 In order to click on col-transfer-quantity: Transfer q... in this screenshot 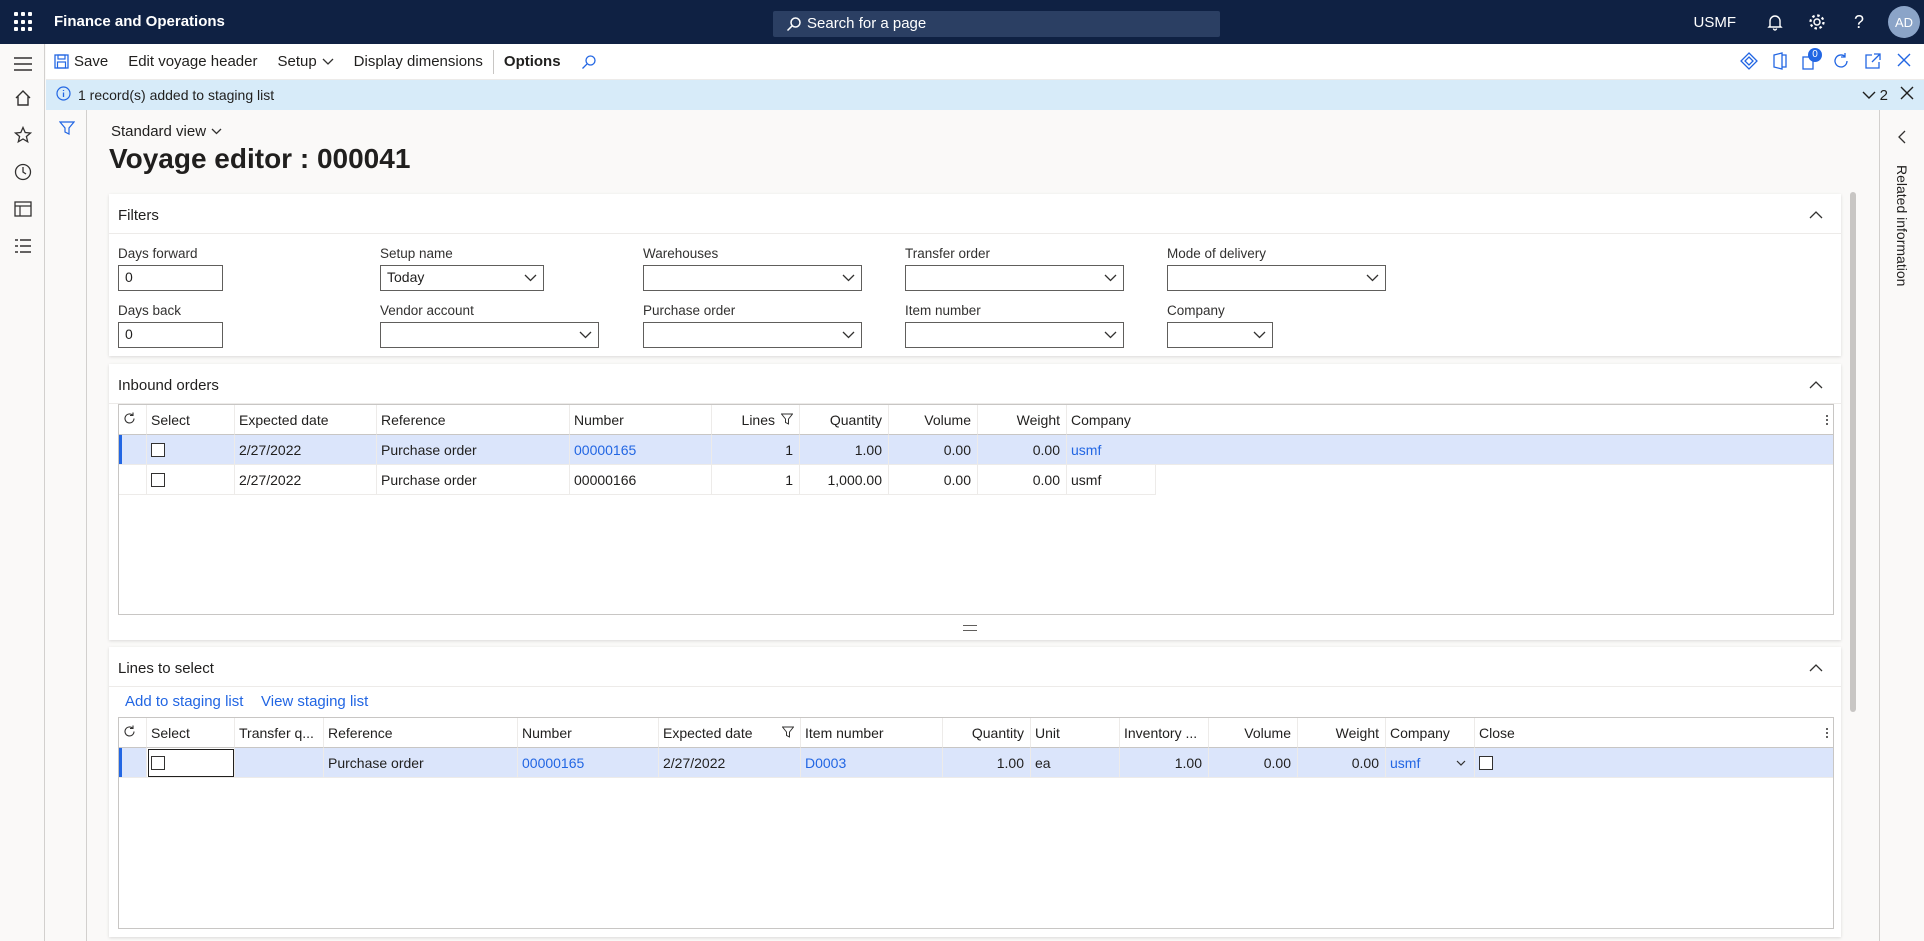, I will do `click(279, 733)`.